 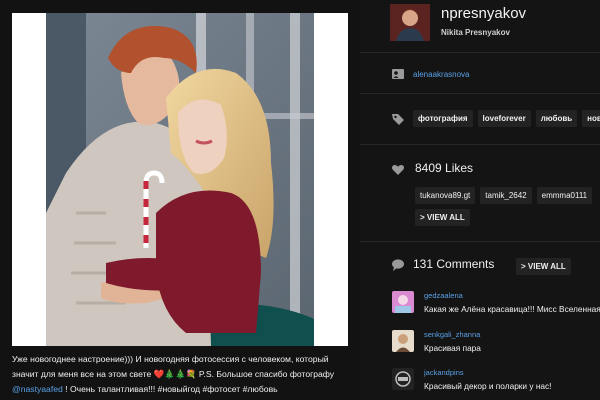 What do you see at coordinates (441, 74) in the screenshot?
I see `tagged-user-link: alenaakrasnova` at bounding box center [441, 74].